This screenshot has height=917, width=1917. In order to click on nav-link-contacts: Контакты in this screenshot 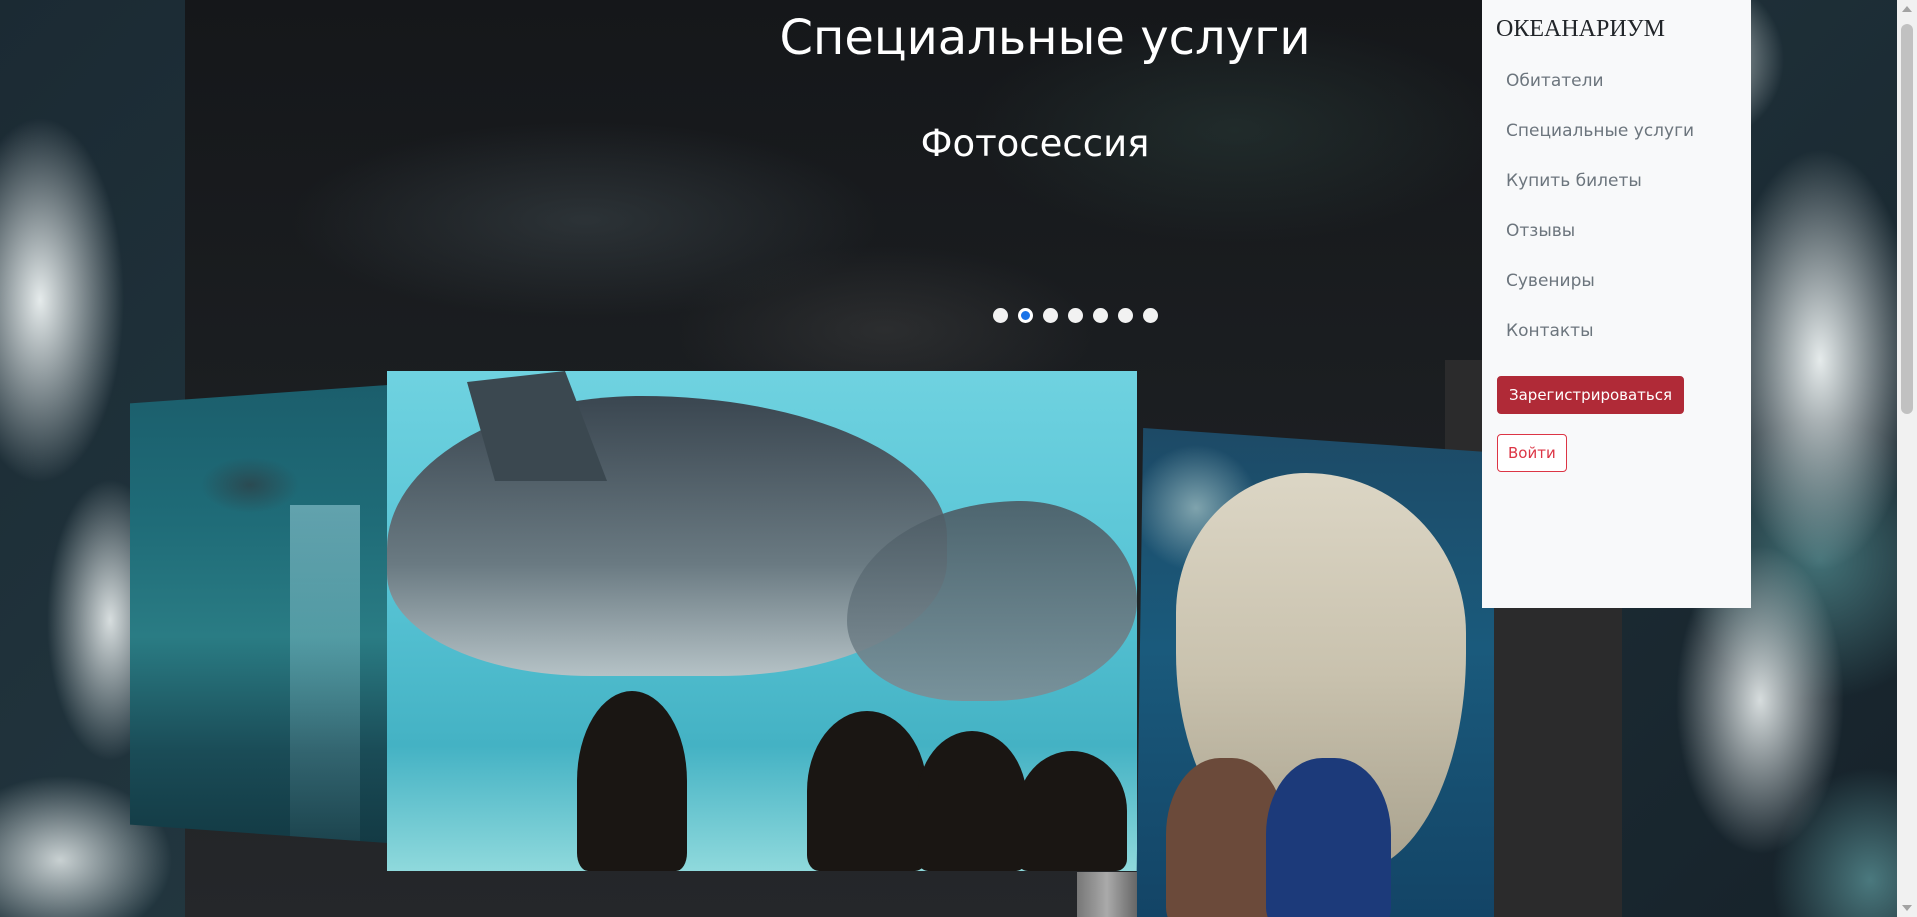, I will do `click(1550, 331)`.